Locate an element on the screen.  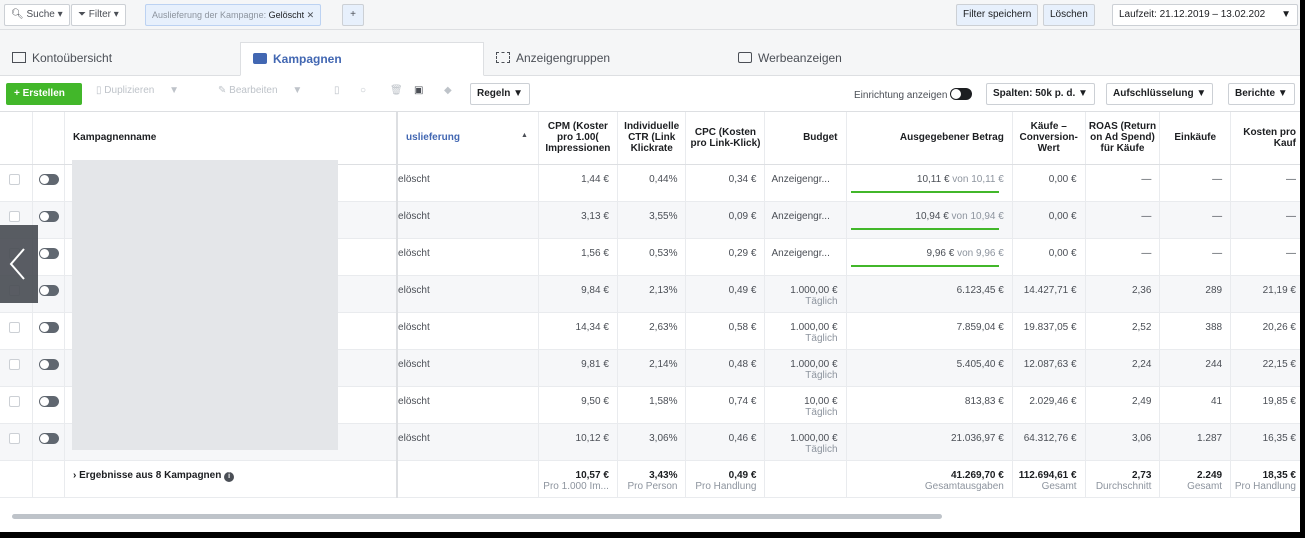
filter-chip: Auslieferung der Kampagne: Gelöscht ✕ is located at coordinates (233, 15).